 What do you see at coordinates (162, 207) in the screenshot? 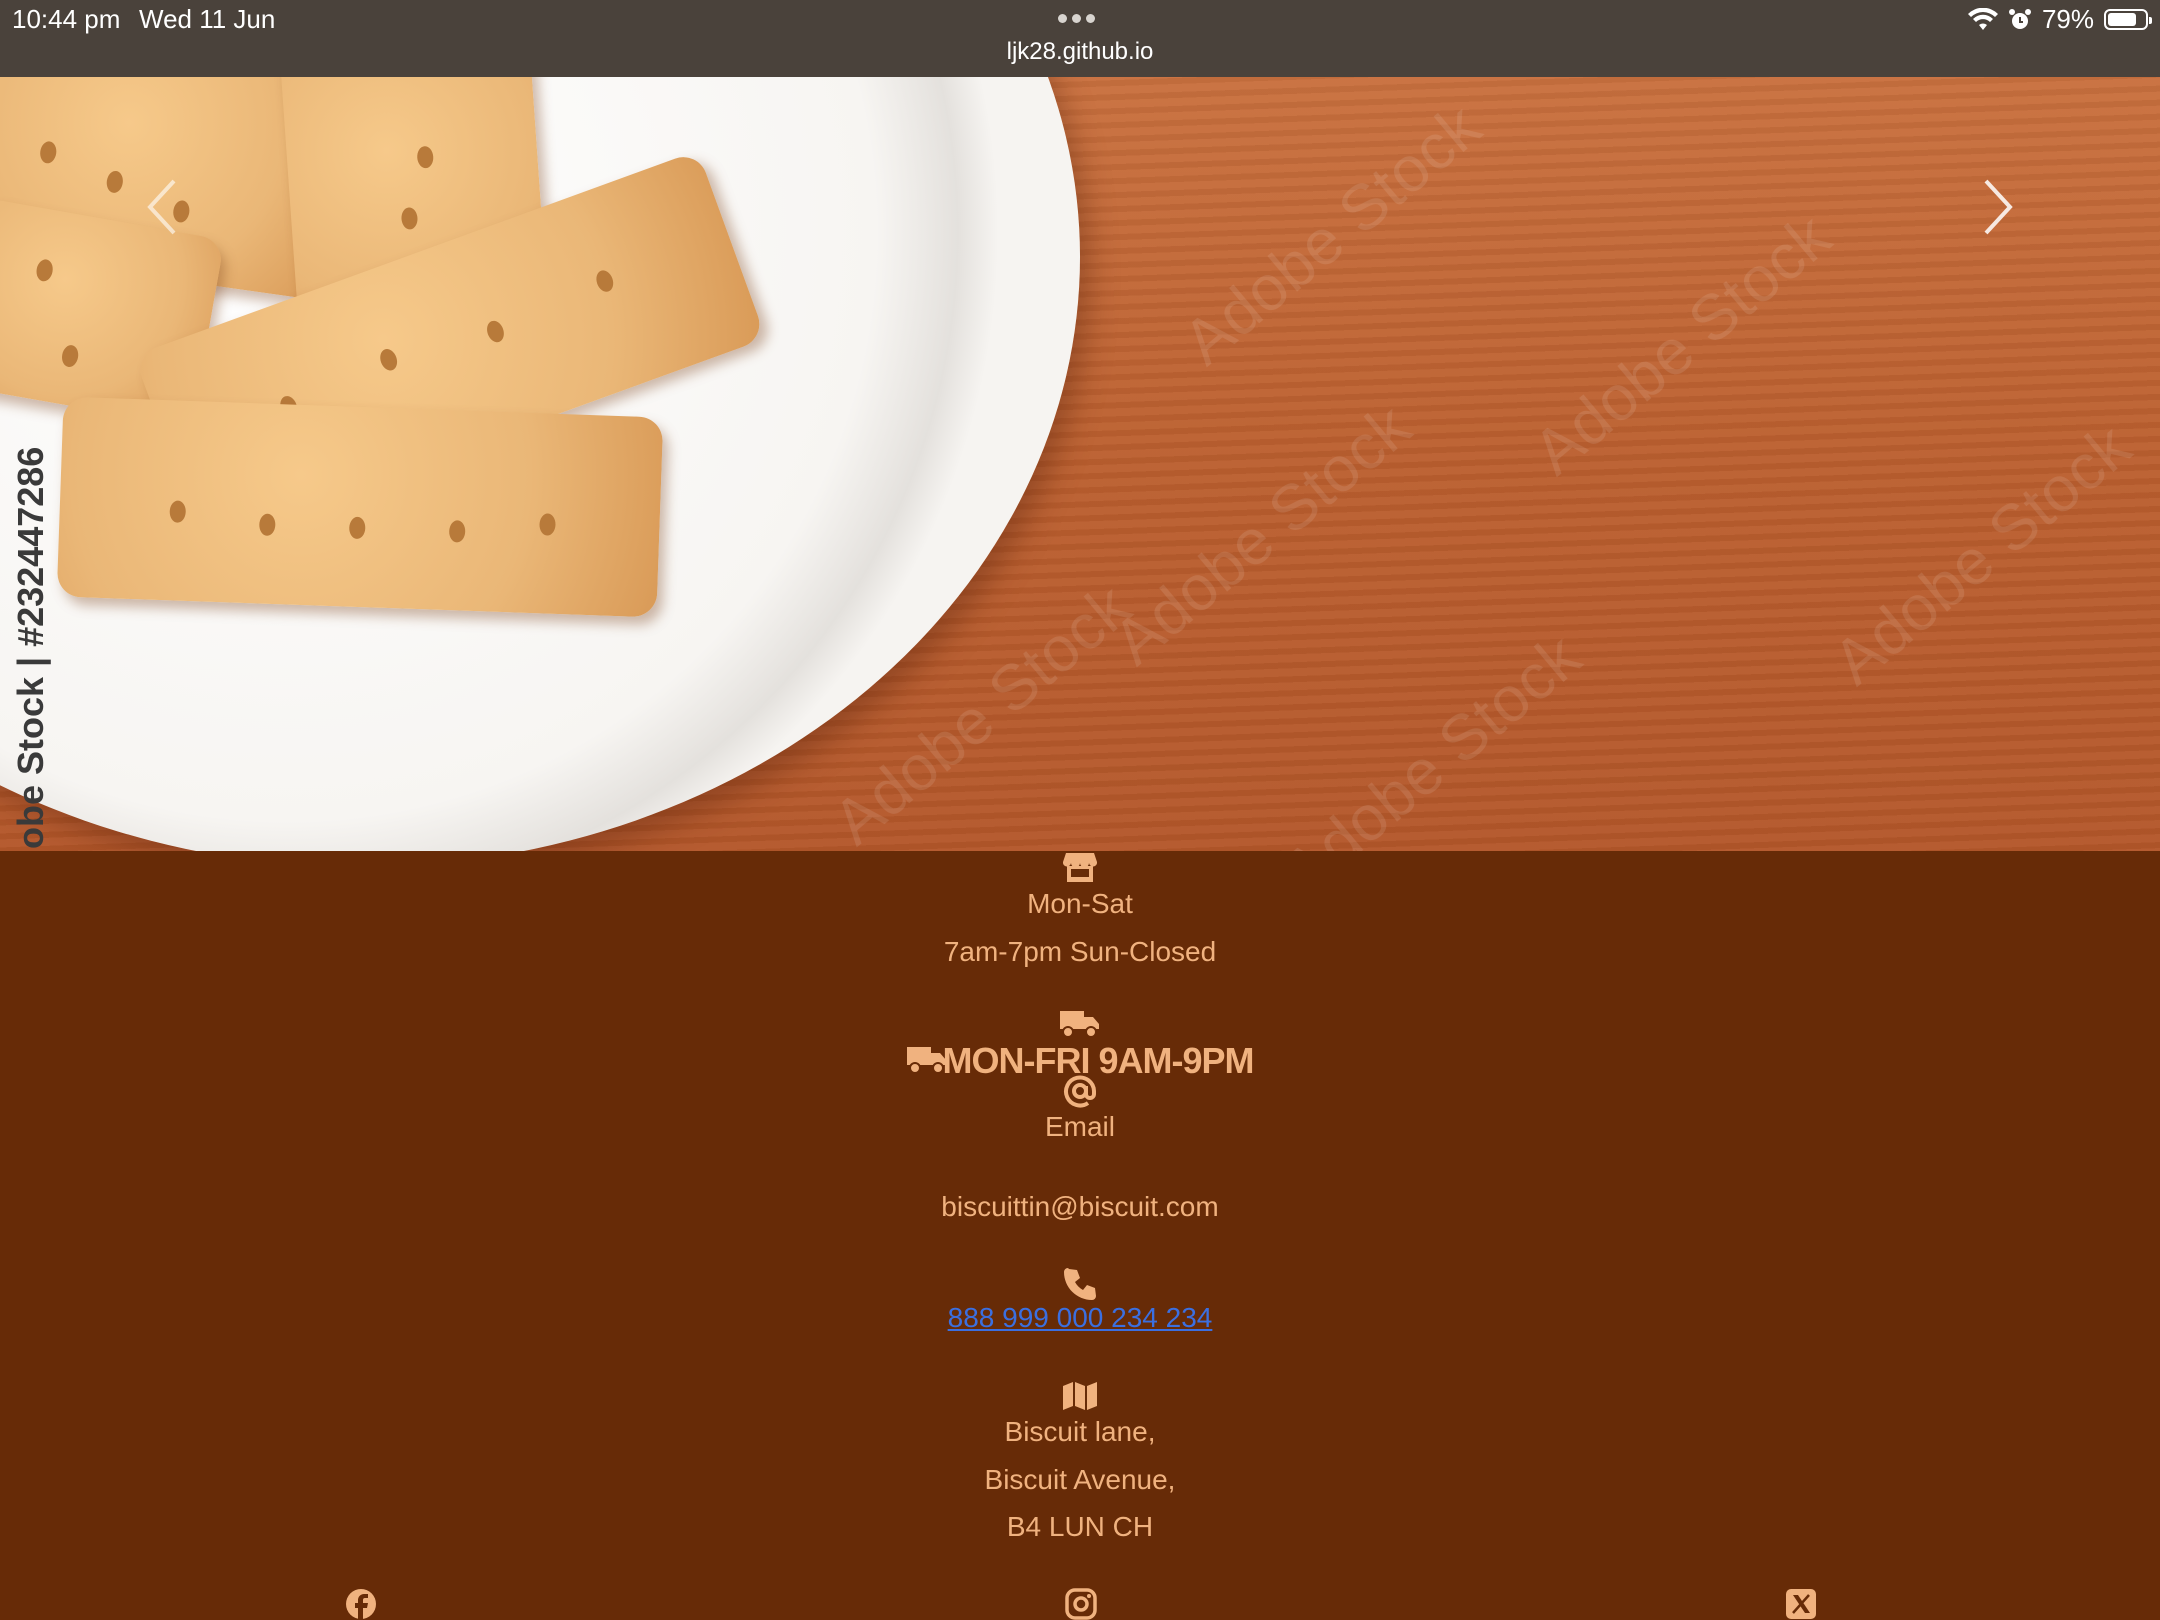
I see `chevron-left-icon` at bounding box center [162, 207].